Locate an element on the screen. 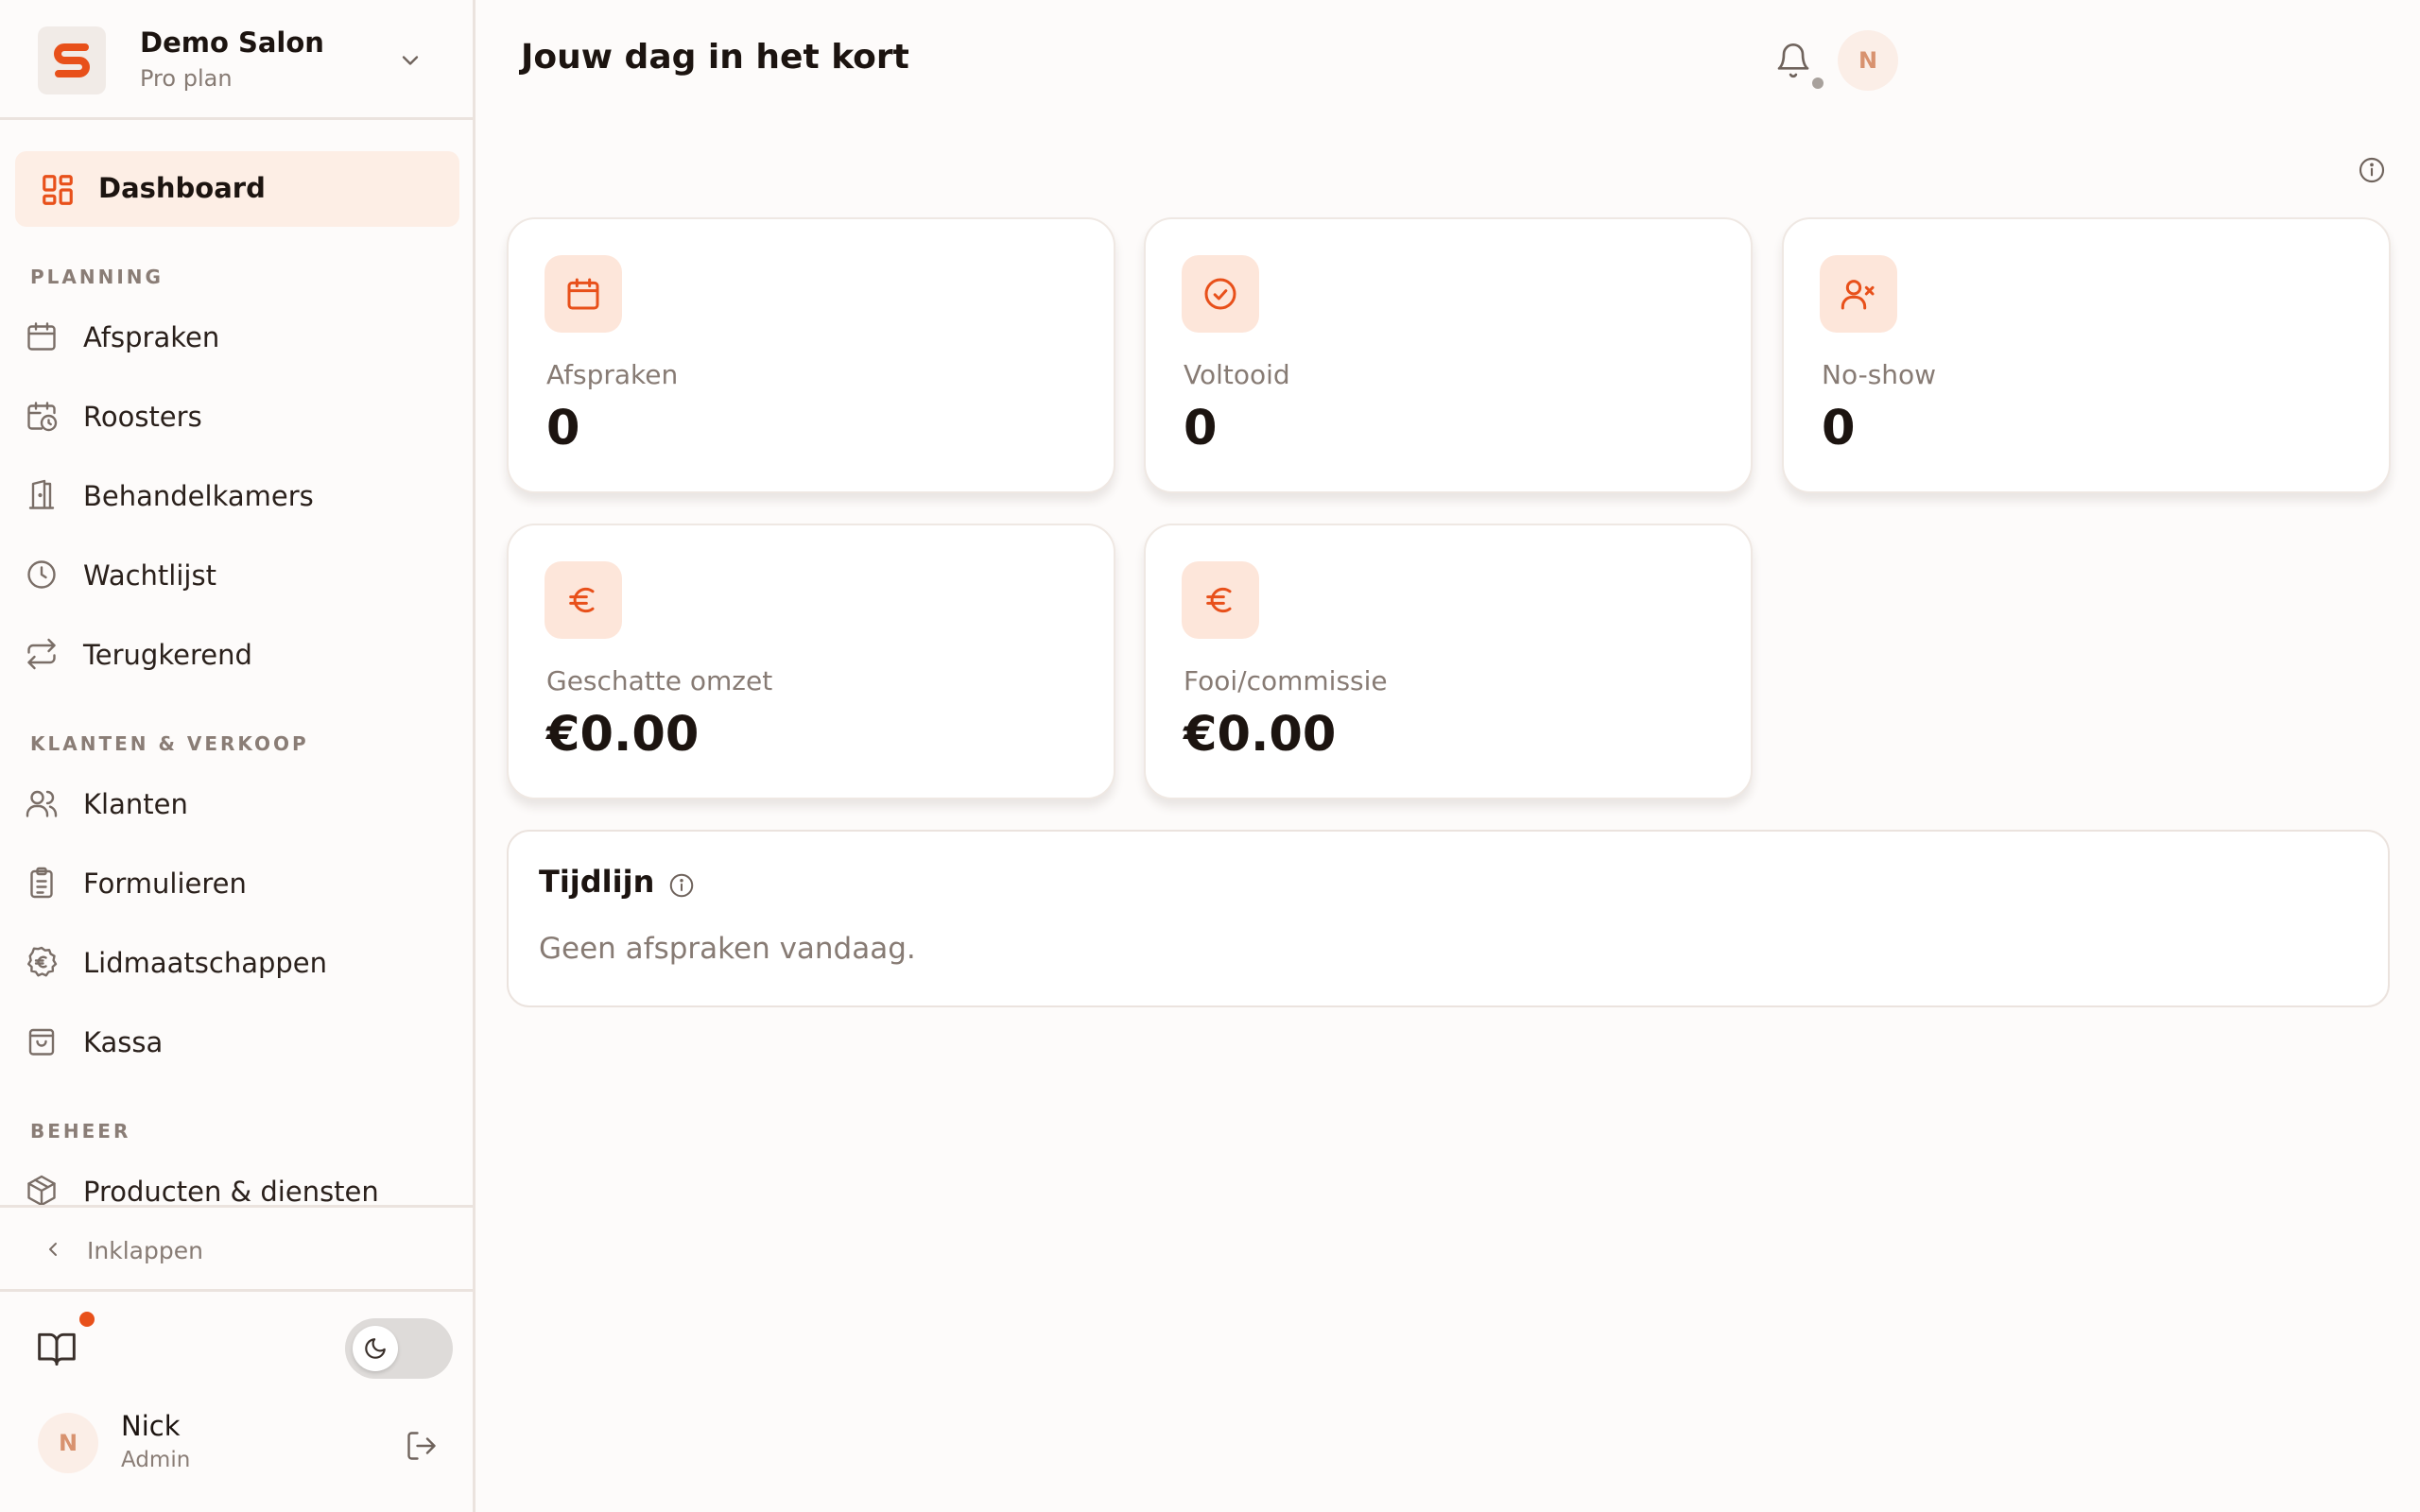 Image resolution: width=2420 pixels, height=1512 pixels. package-icon is located at coordinates (42, 1189).